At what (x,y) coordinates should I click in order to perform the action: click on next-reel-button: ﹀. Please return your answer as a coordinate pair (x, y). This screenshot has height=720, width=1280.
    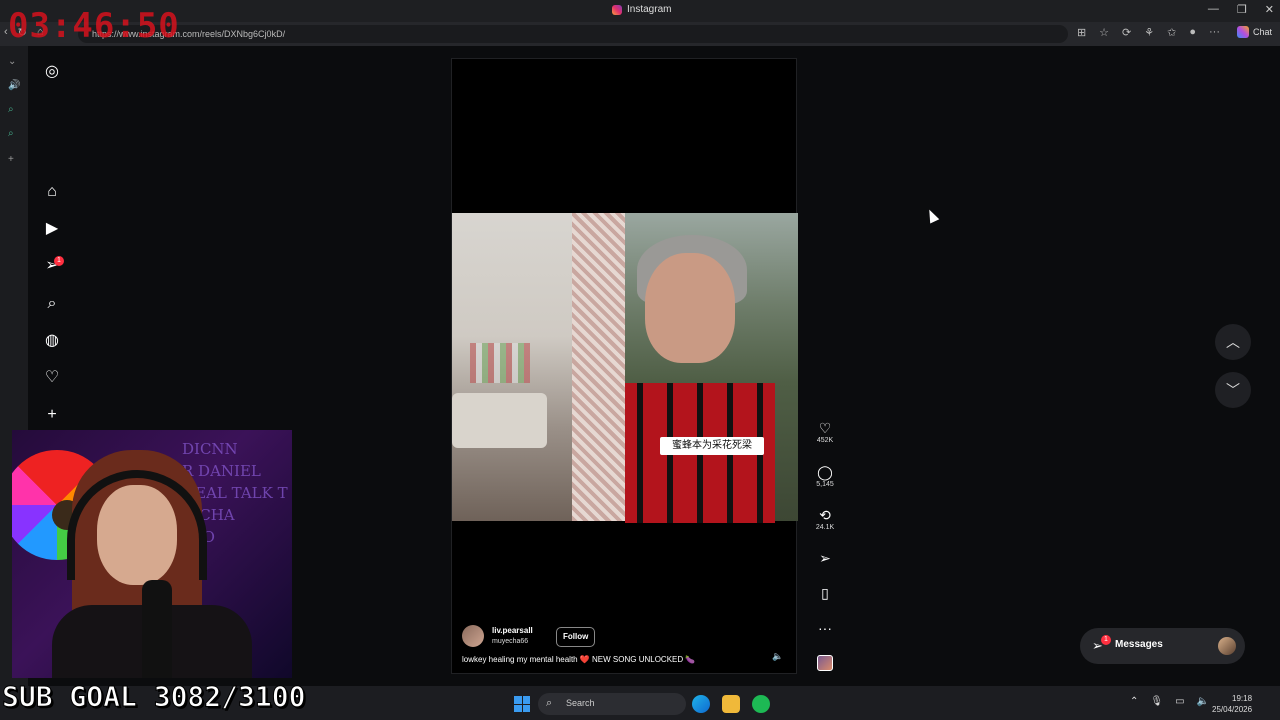
    Looking at the image, I should click on (1233, 390).